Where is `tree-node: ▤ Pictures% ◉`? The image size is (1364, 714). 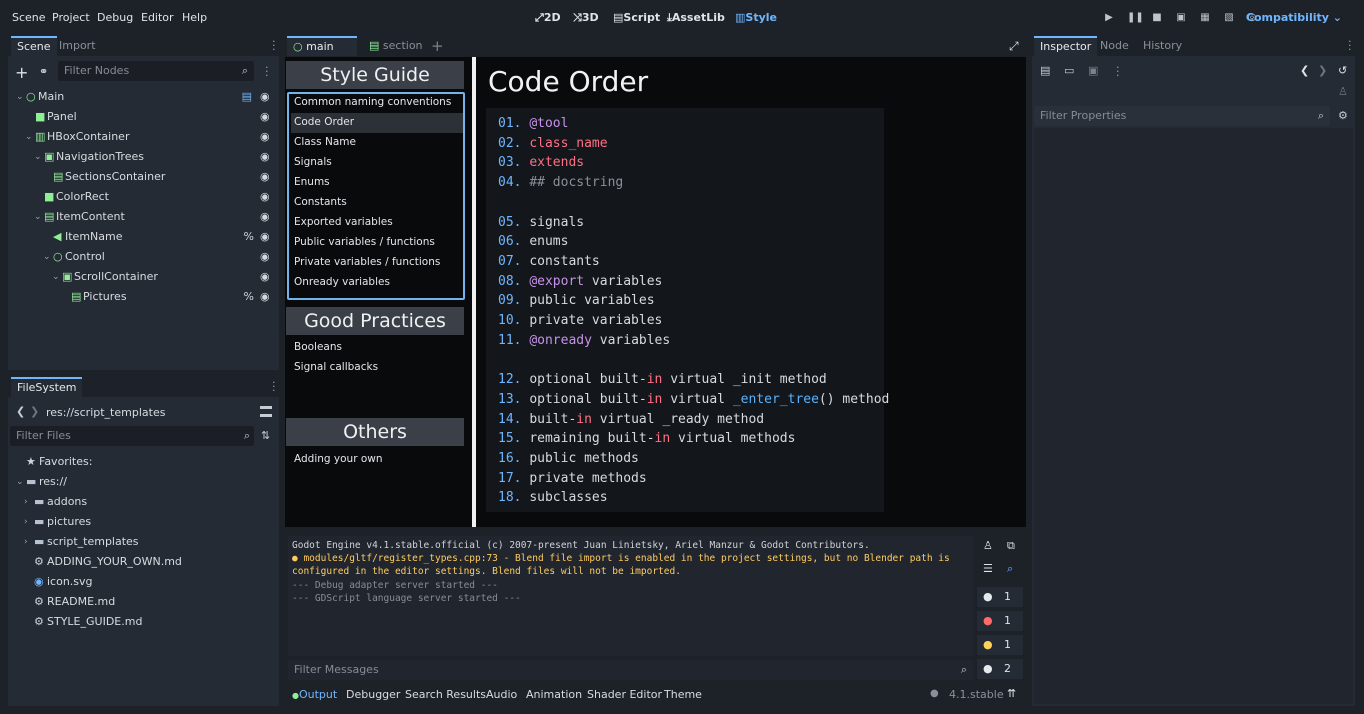
tree-node: ▤ Pictures% ◉ is located at coordinates (143, 297).